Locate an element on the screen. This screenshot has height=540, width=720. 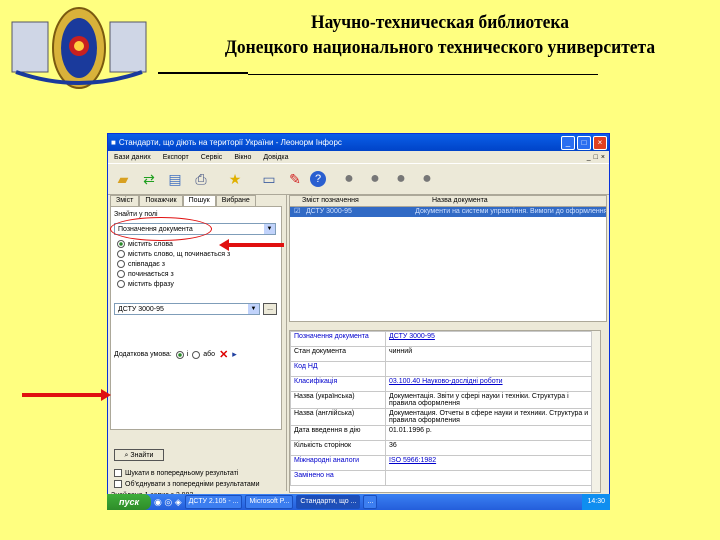
details-row: Позначення документа ДСТУ 3000-95 is located at coordinates (445, 339).